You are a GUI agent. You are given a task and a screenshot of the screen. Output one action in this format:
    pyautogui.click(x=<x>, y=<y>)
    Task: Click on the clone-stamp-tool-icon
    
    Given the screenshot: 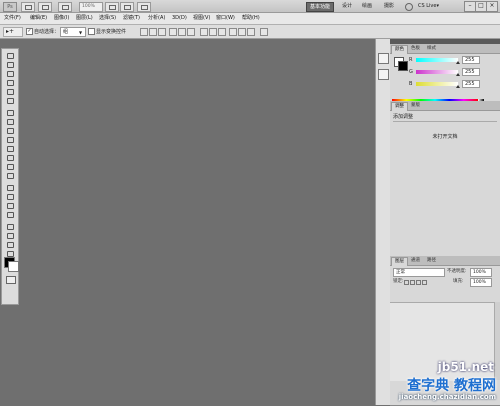 What is the action you would take?
    pyautogui.click(x=10, y=130)
    